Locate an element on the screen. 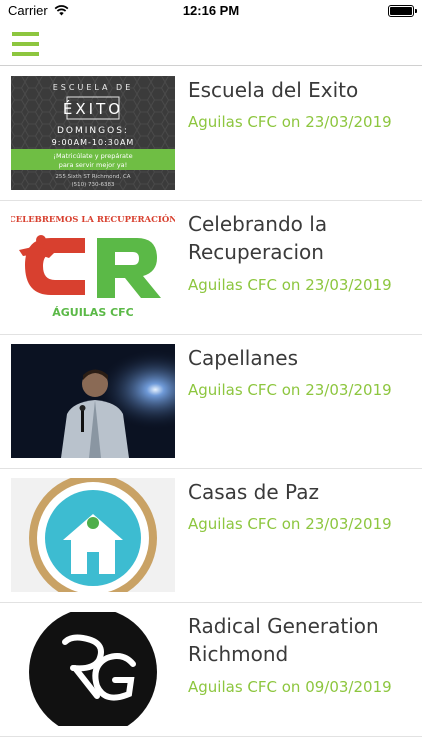 This screenshot has width=422, height=750. status-time: 12:16 PM is located at coordinates (211, 10).